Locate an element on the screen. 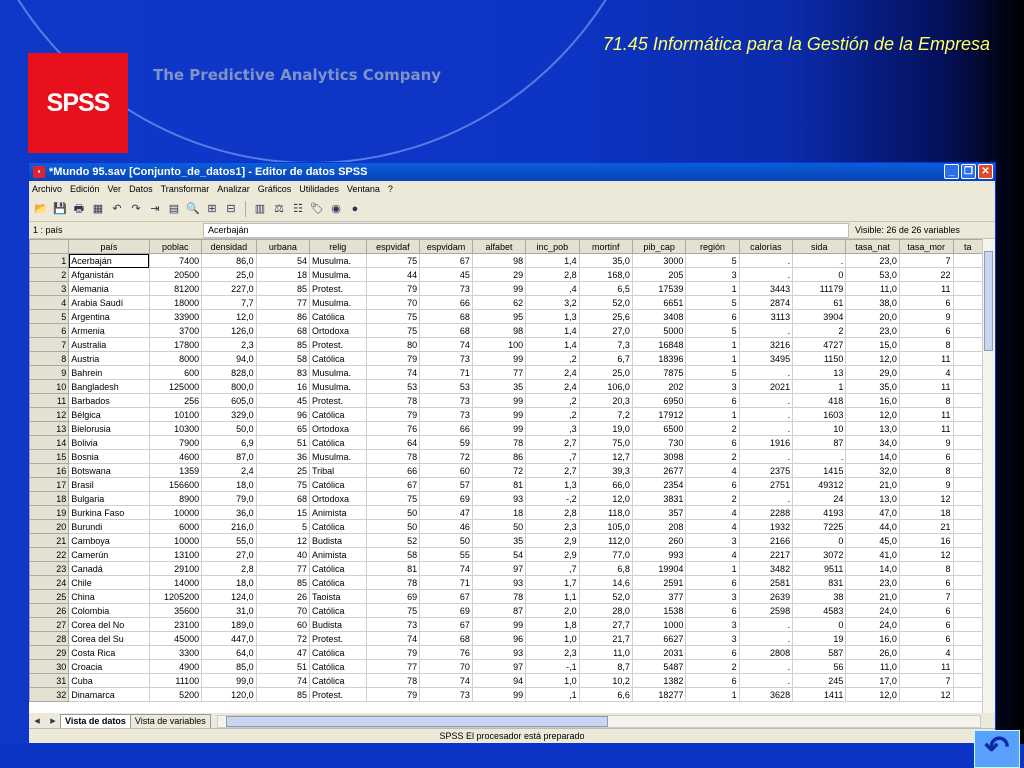 Image resolution: width=1024 pixels, height=768 pixels. data-cell: 78 is located at coordinates (393, 400).